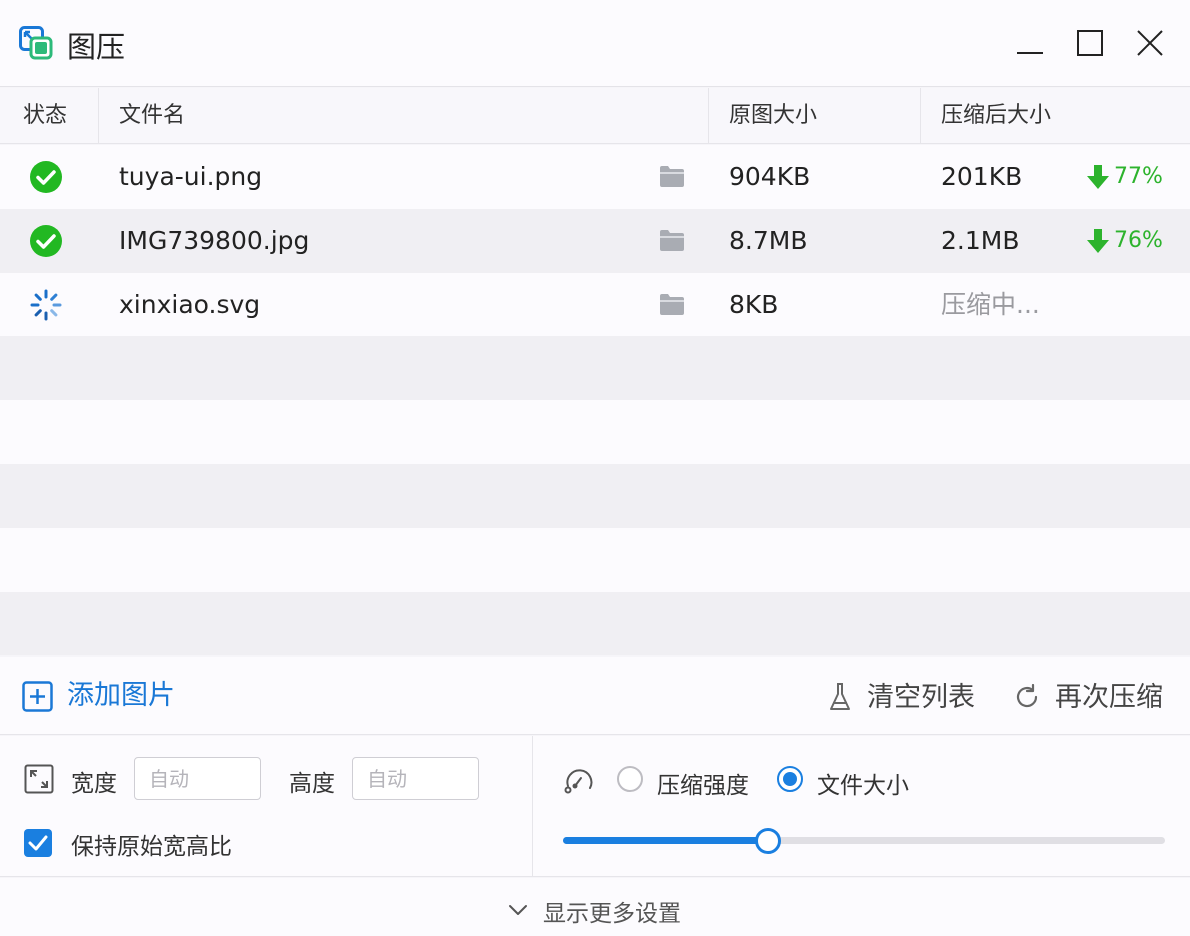 The width and height of the screenshot is (1190, 936). What do you see at coordinates (1138, 176) in the screenshot?
I see `reduction-percent: 77%` at bounding box center [1138, 176].